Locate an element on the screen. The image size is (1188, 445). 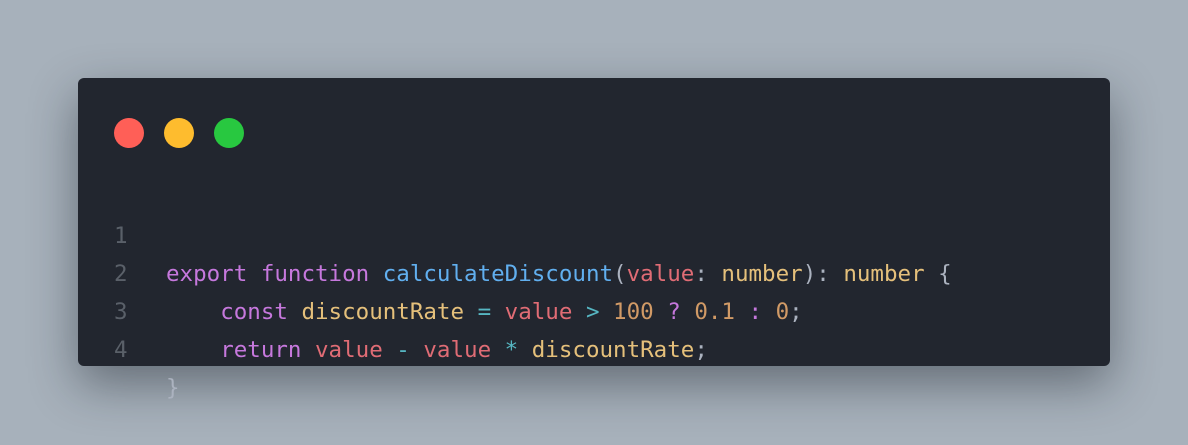
code-token: - is located at coordinates (403, 350).